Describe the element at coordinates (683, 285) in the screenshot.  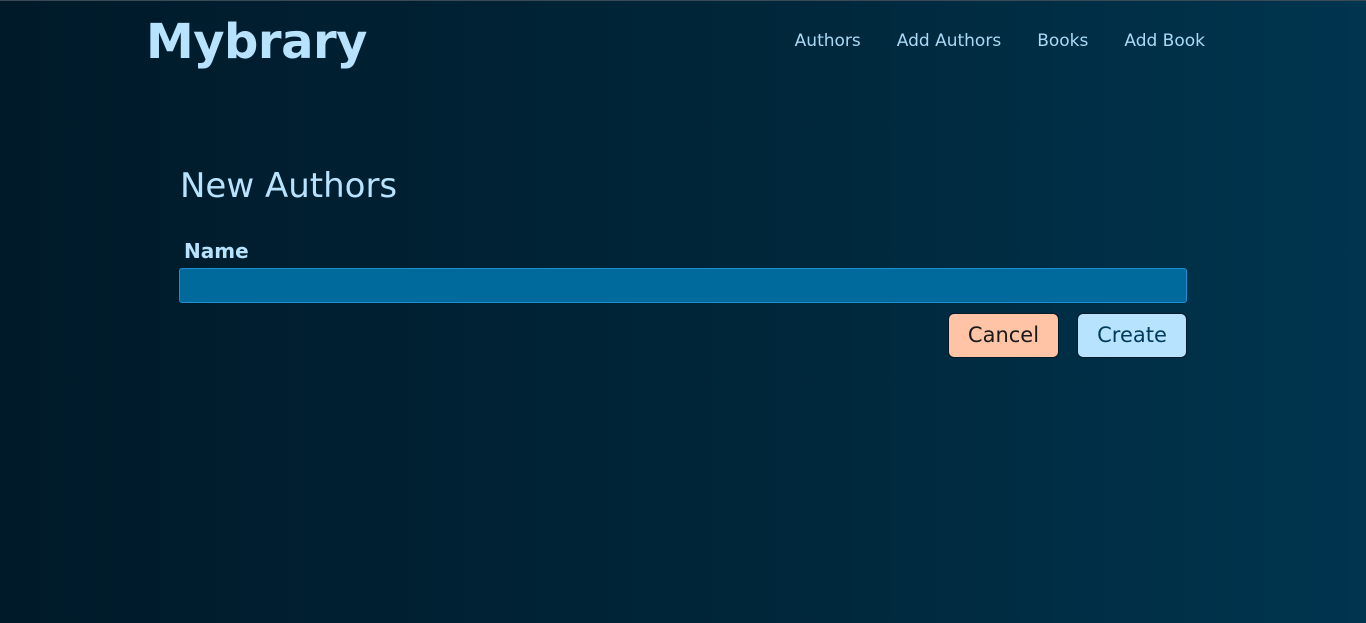
I see `name-input` at that location.